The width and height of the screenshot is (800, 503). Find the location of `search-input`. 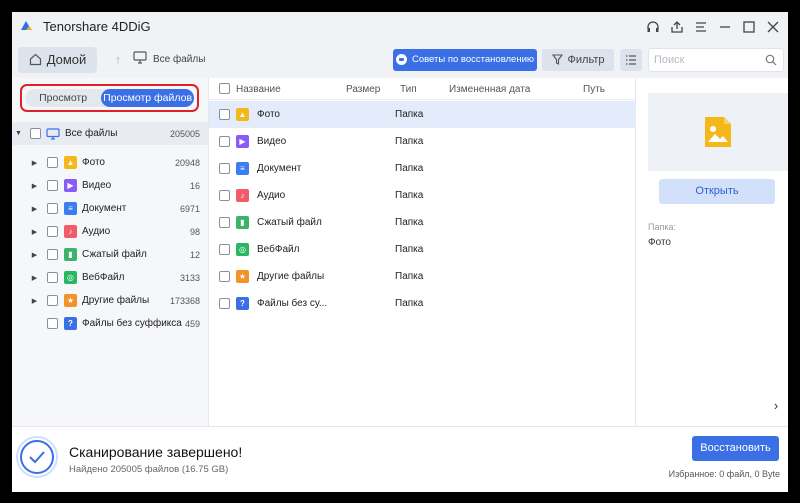

search-input is located at coordinates (704, 59).